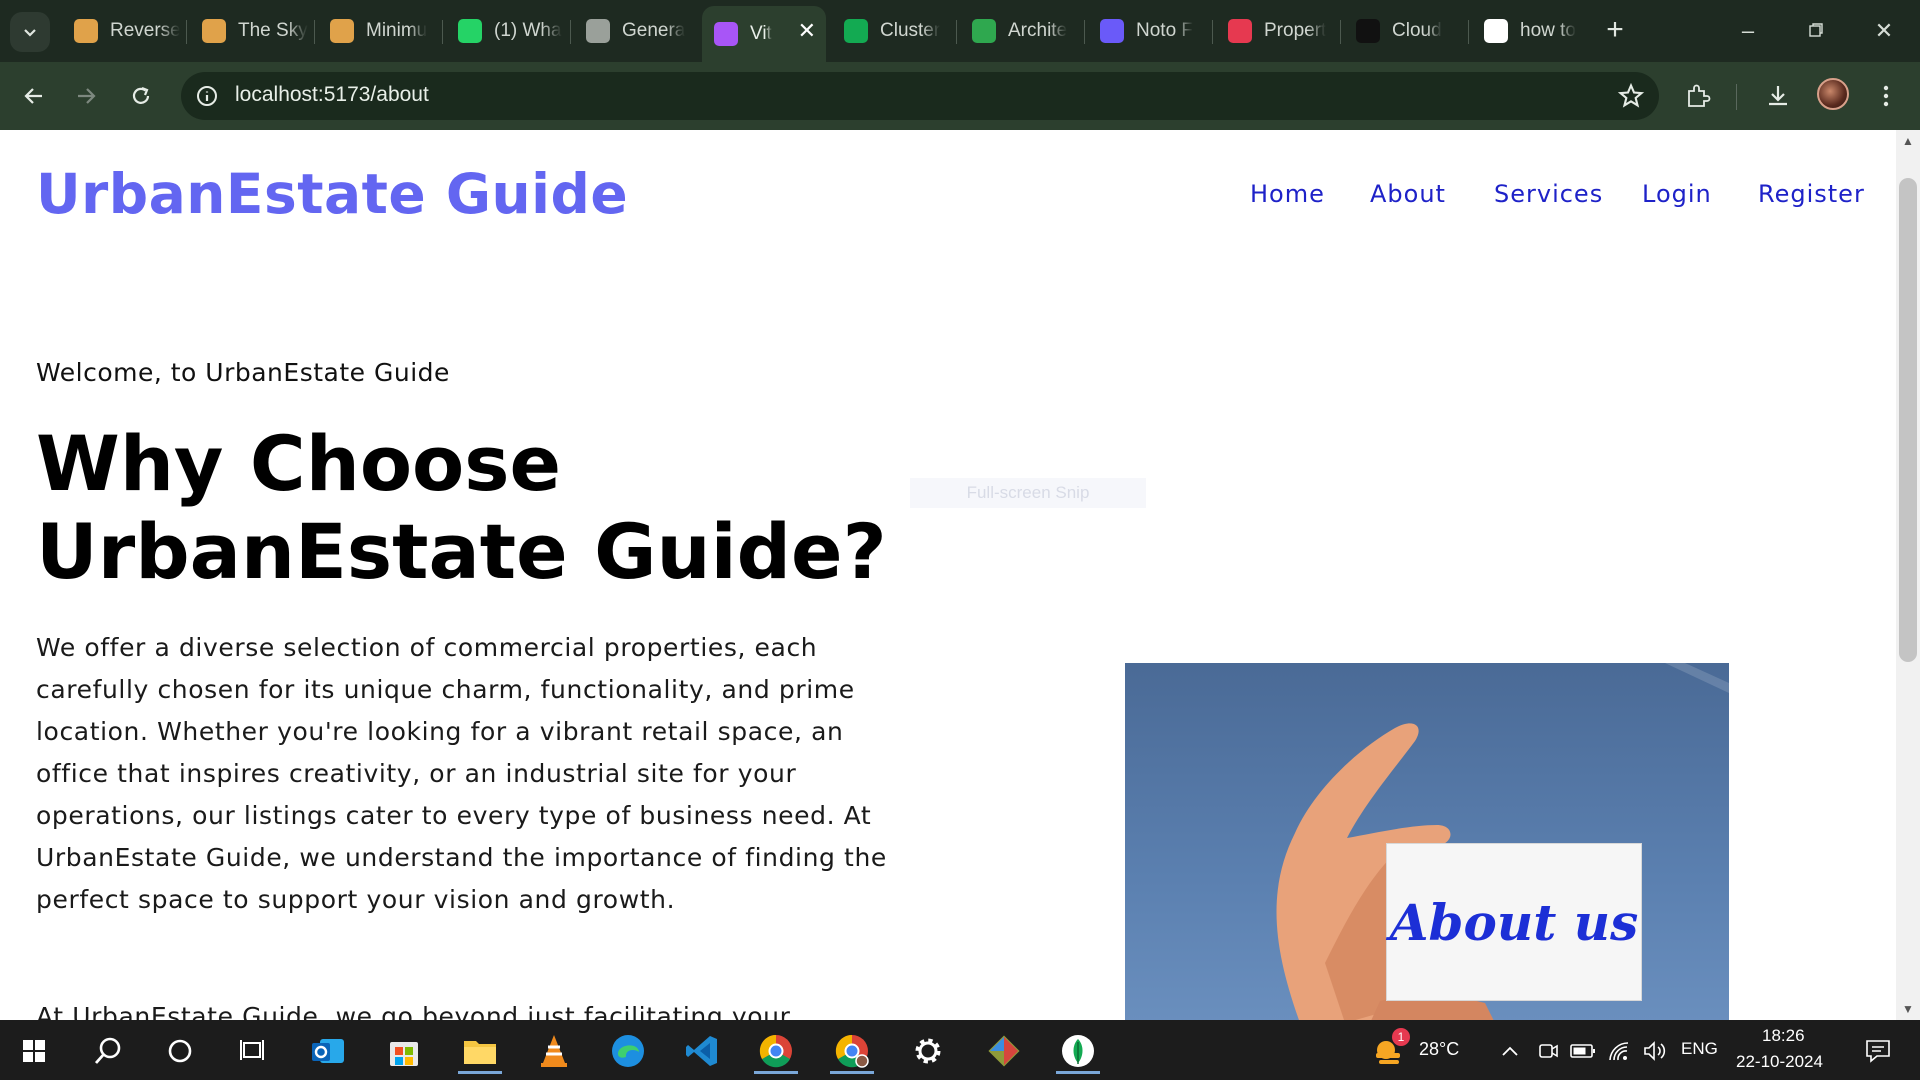 The image size is (1920, 1080). I want to click on kebab-menu-icon, so click(1886, 96).